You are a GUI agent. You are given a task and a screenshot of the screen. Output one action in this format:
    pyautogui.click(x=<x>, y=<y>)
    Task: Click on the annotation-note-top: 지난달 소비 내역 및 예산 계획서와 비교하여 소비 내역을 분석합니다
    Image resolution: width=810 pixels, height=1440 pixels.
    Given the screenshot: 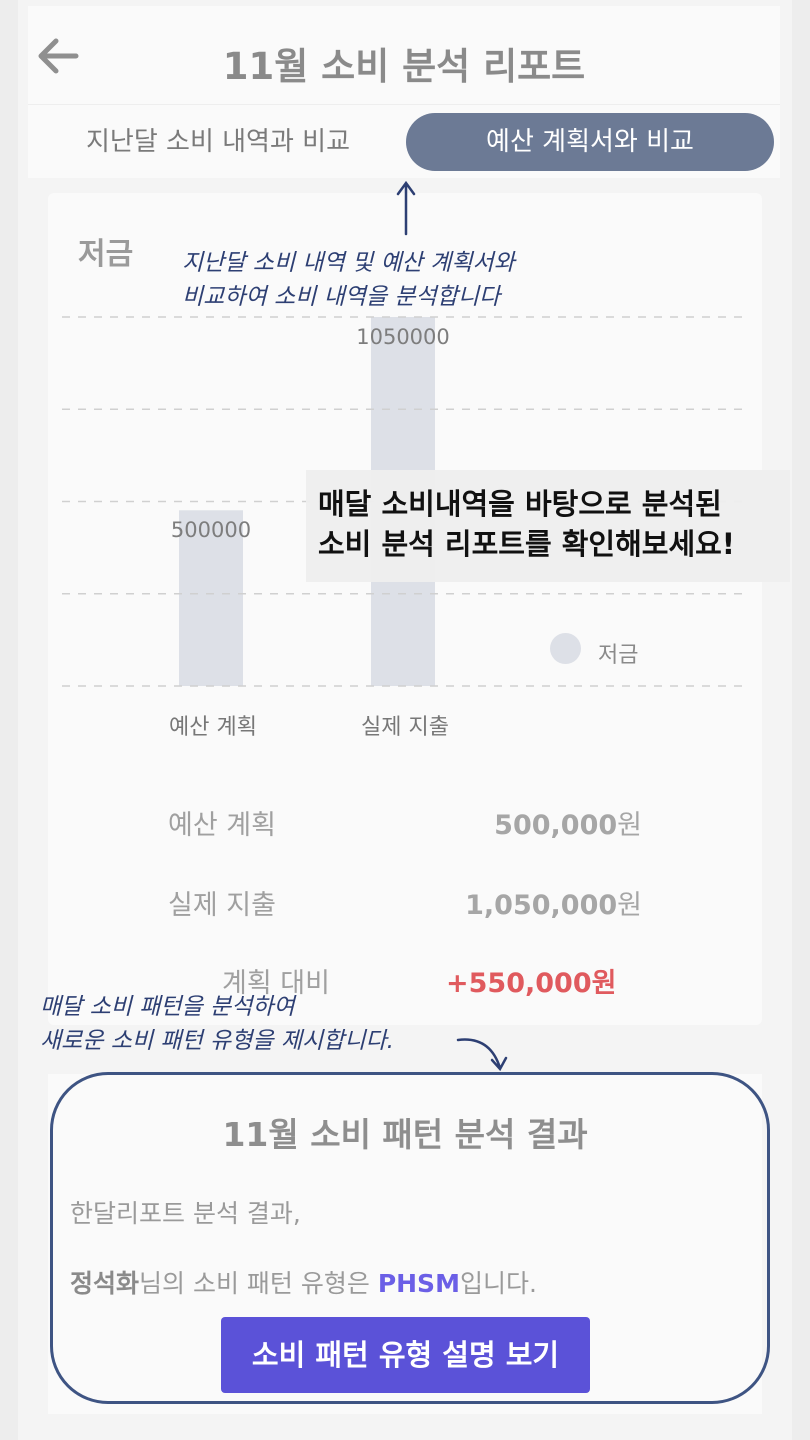 What is the action you would take?
    pyautogui.click(x=348, y=280)
    